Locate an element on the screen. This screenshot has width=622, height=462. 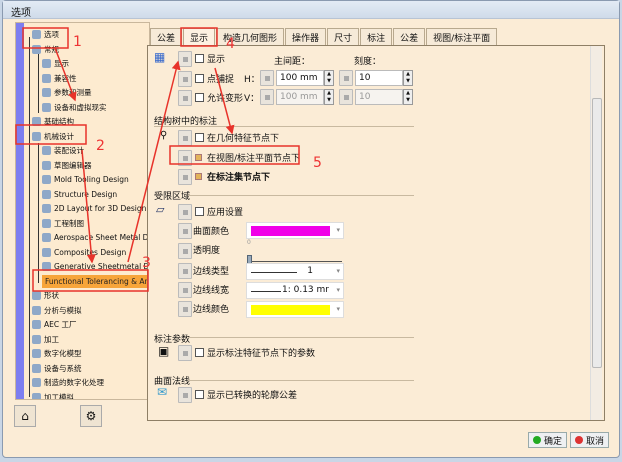
edge-width-dropdown: 1: 0.13 mr ▾ is located at coordinates (295, 290).